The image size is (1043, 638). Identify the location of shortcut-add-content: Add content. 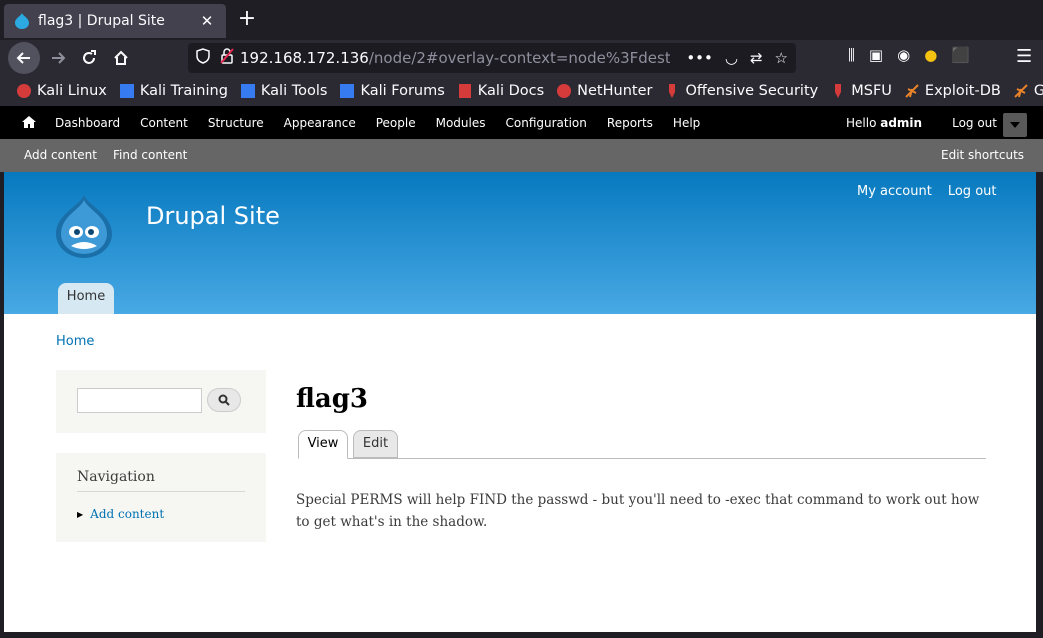
(60, 155).